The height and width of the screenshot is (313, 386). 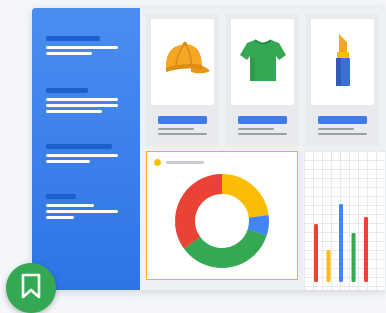 I want to click on tshirt-icon, so click(x=263, y=62).